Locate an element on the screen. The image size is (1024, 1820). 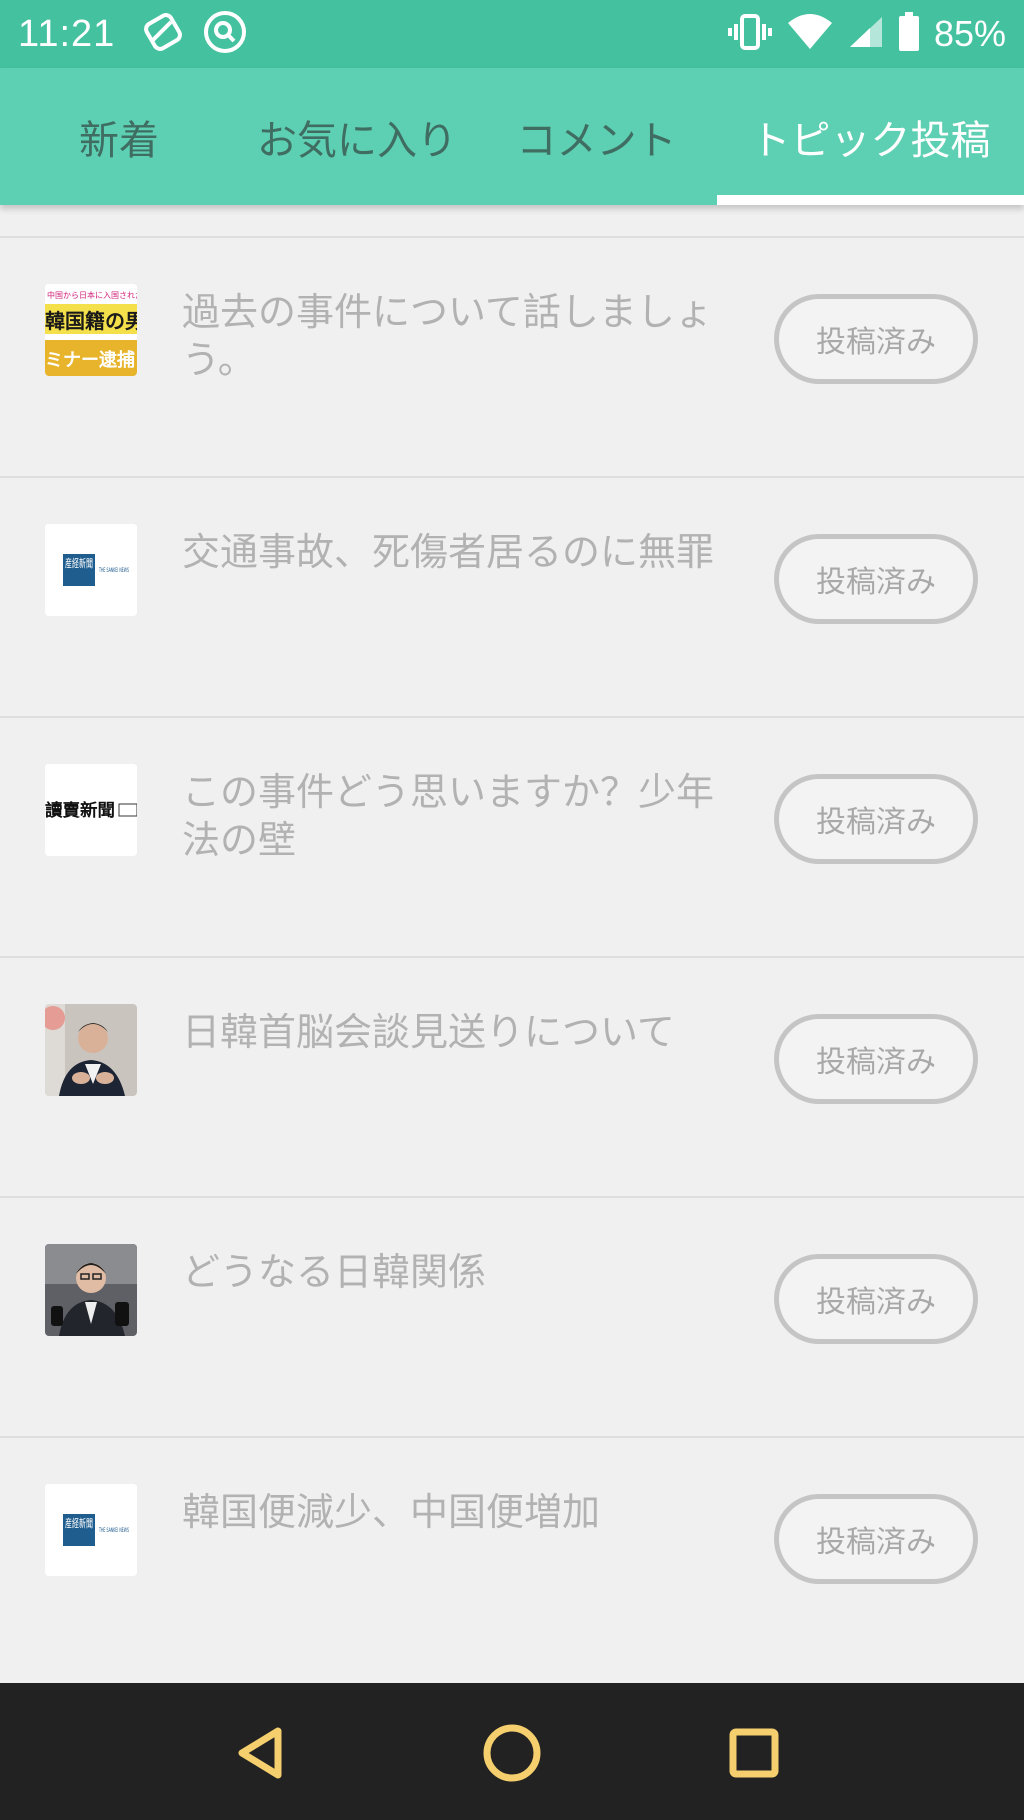
topic-title: 過去の事件について話しましょう。 is located at coordinates (462, 336).